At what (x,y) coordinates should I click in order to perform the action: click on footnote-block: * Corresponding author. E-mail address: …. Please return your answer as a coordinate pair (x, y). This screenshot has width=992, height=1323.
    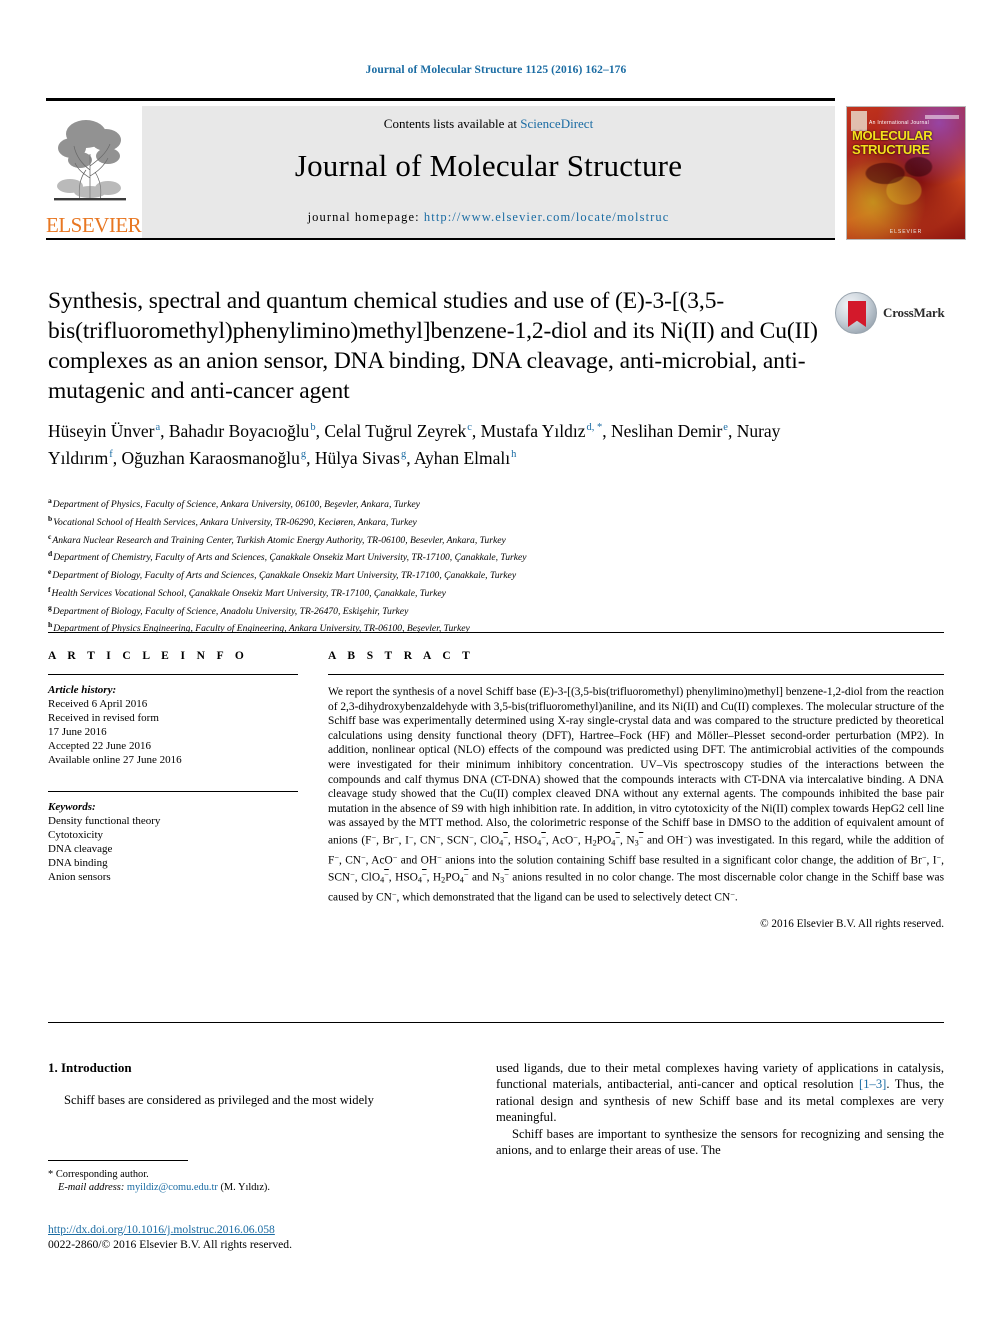
    Looking at the image, I should click on (258, 1181).